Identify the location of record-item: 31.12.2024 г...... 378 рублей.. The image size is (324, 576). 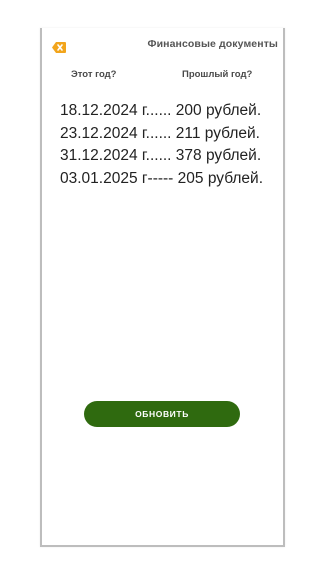
(161, 155).